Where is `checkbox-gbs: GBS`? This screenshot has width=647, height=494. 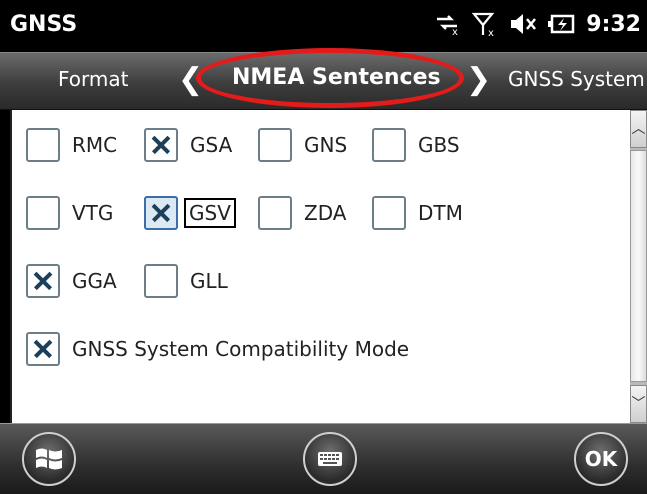
checkbox-gbs: GBS is located at coordinates (417, 145).